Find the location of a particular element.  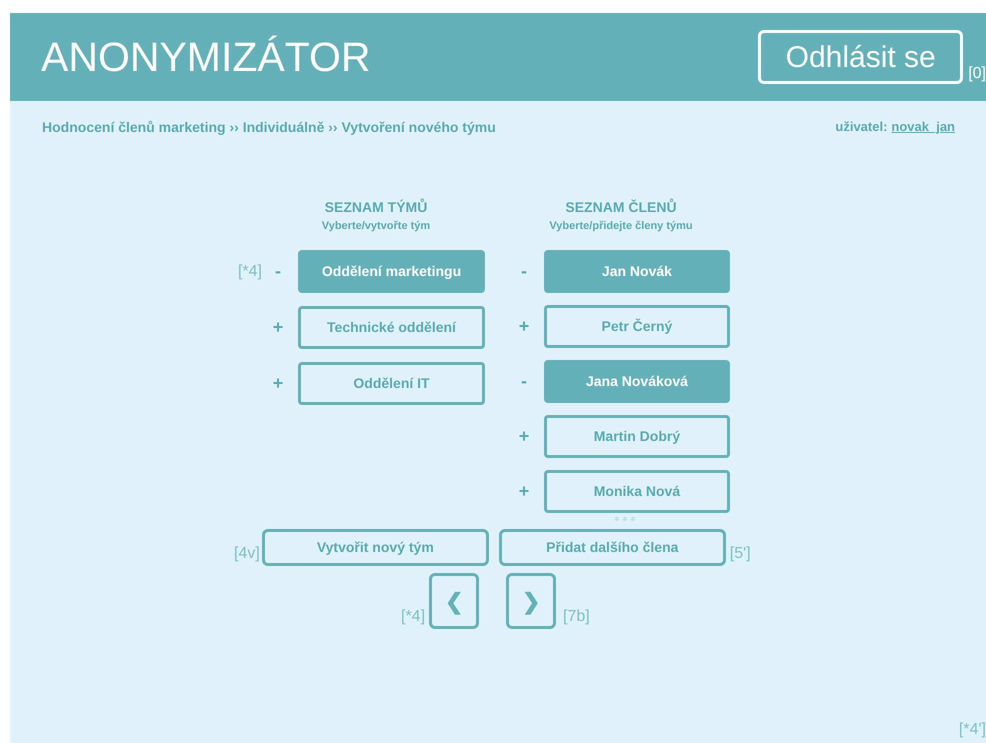

column-heading: SEZNAM TÝMŮ is located at coordinates (376, 207).